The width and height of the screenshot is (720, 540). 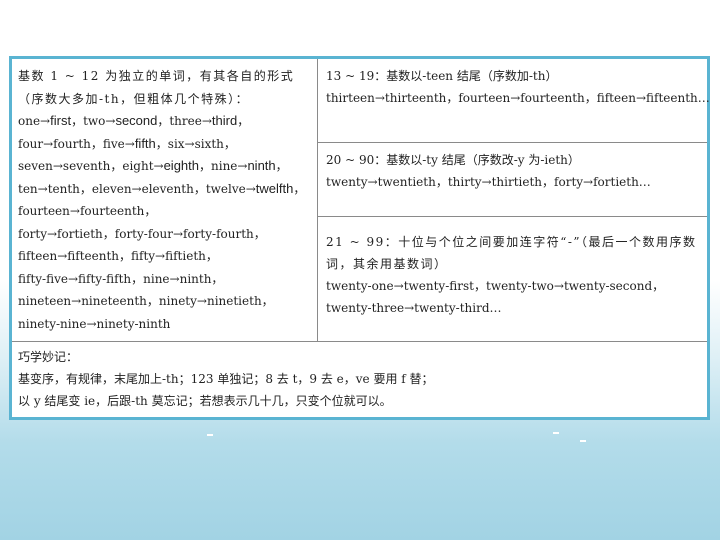 What do you see at coordinates (145, 143) in the screenshot?
I see `special-ordinal: fifth` at bounding box center [145, 143].